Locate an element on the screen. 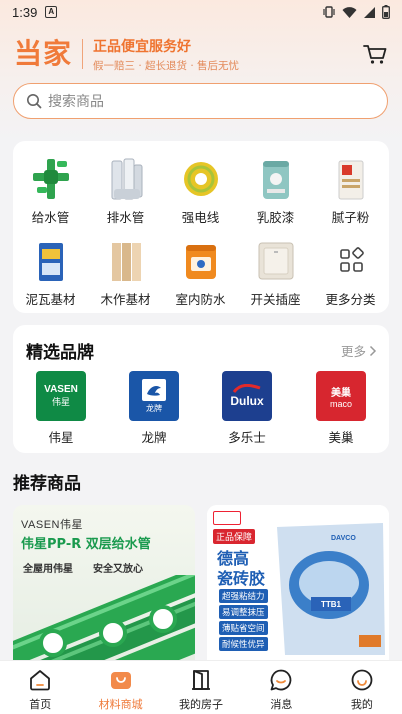 The image size is (402, 714). category-item-tile-base: 泥瓦基材 is located at coordinates (50, 267).